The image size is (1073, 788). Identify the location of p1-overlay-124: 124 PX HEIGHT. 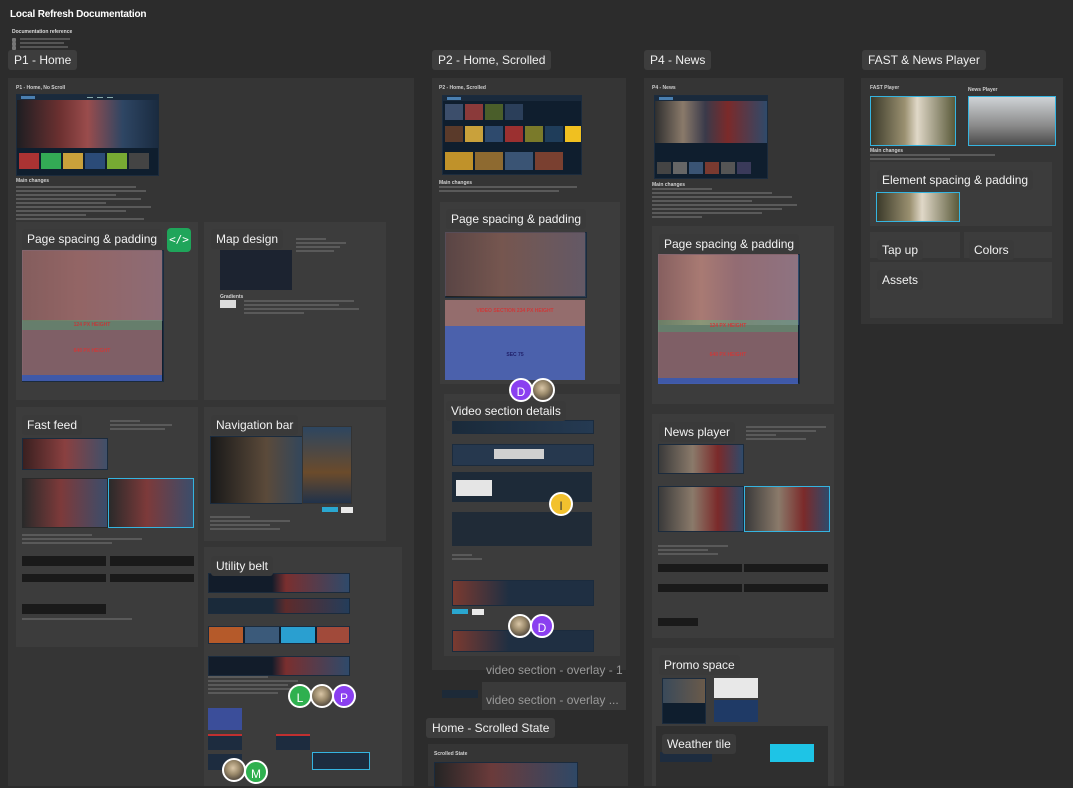
(92, 325).